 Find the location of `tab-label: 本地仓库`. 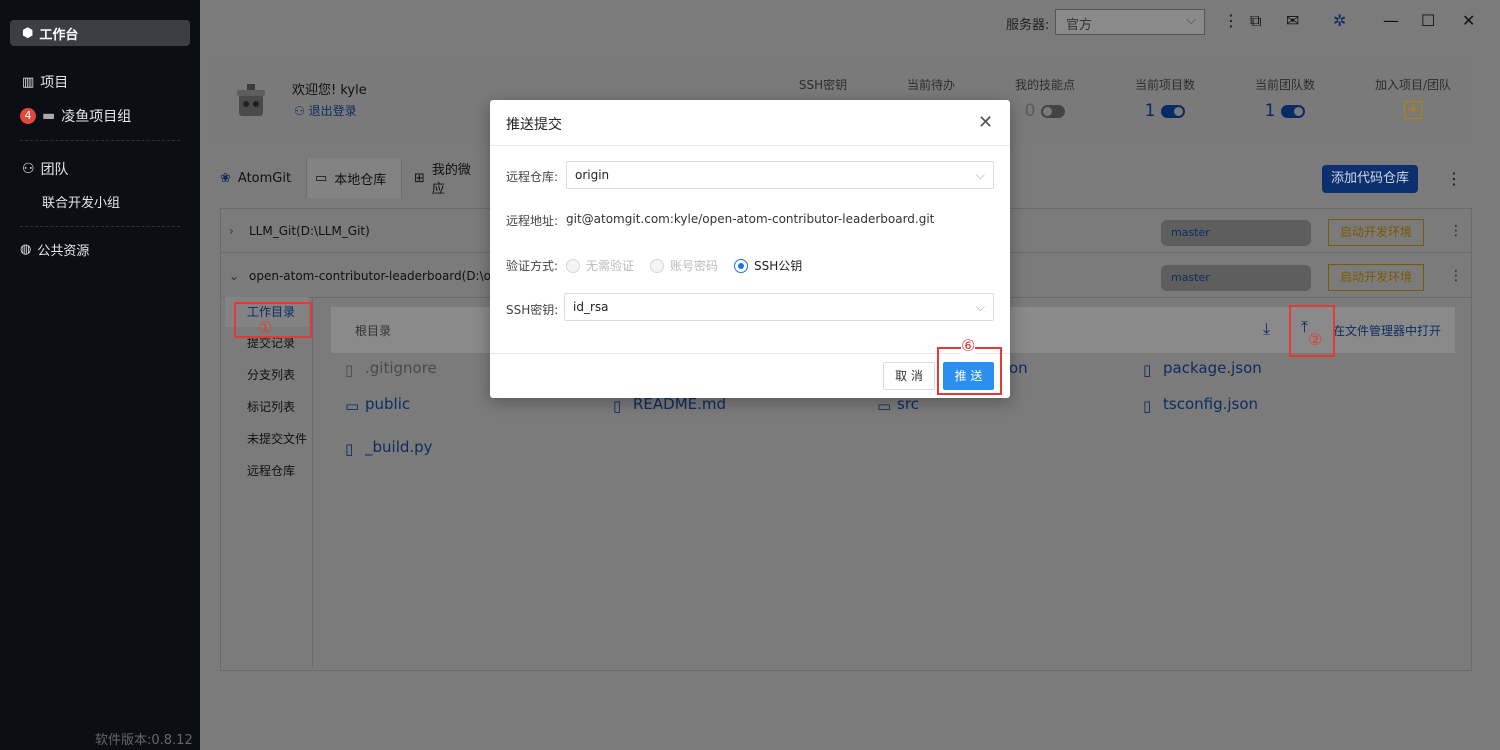

tab-label: 本地仓库 is located at coordinates (360, 180).